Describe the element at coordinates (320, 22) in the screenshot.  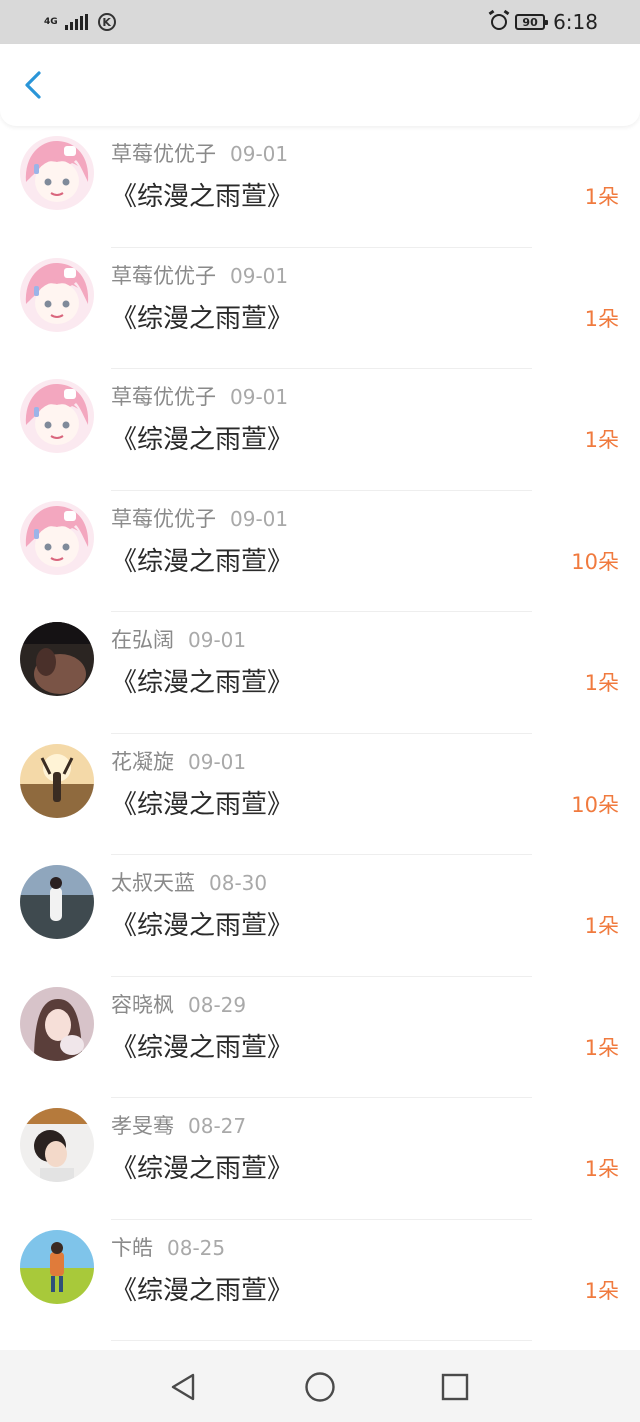
I see `status-bar: 4G K 90 6:18` at that location.